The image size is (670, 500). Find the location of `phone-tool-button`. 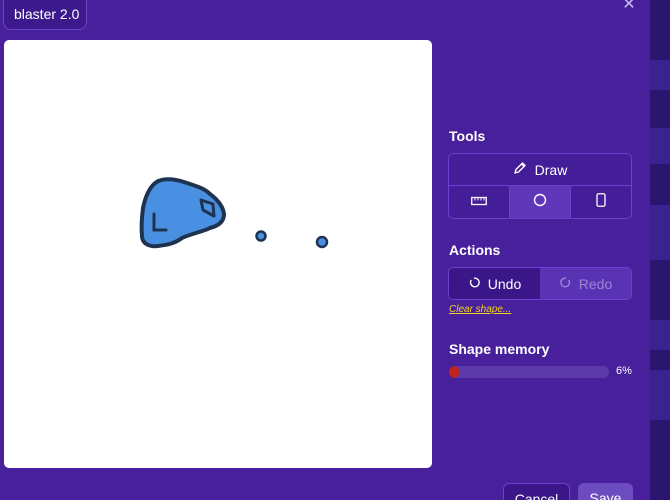

phone-tool-button is located at coordinates (601, 202).